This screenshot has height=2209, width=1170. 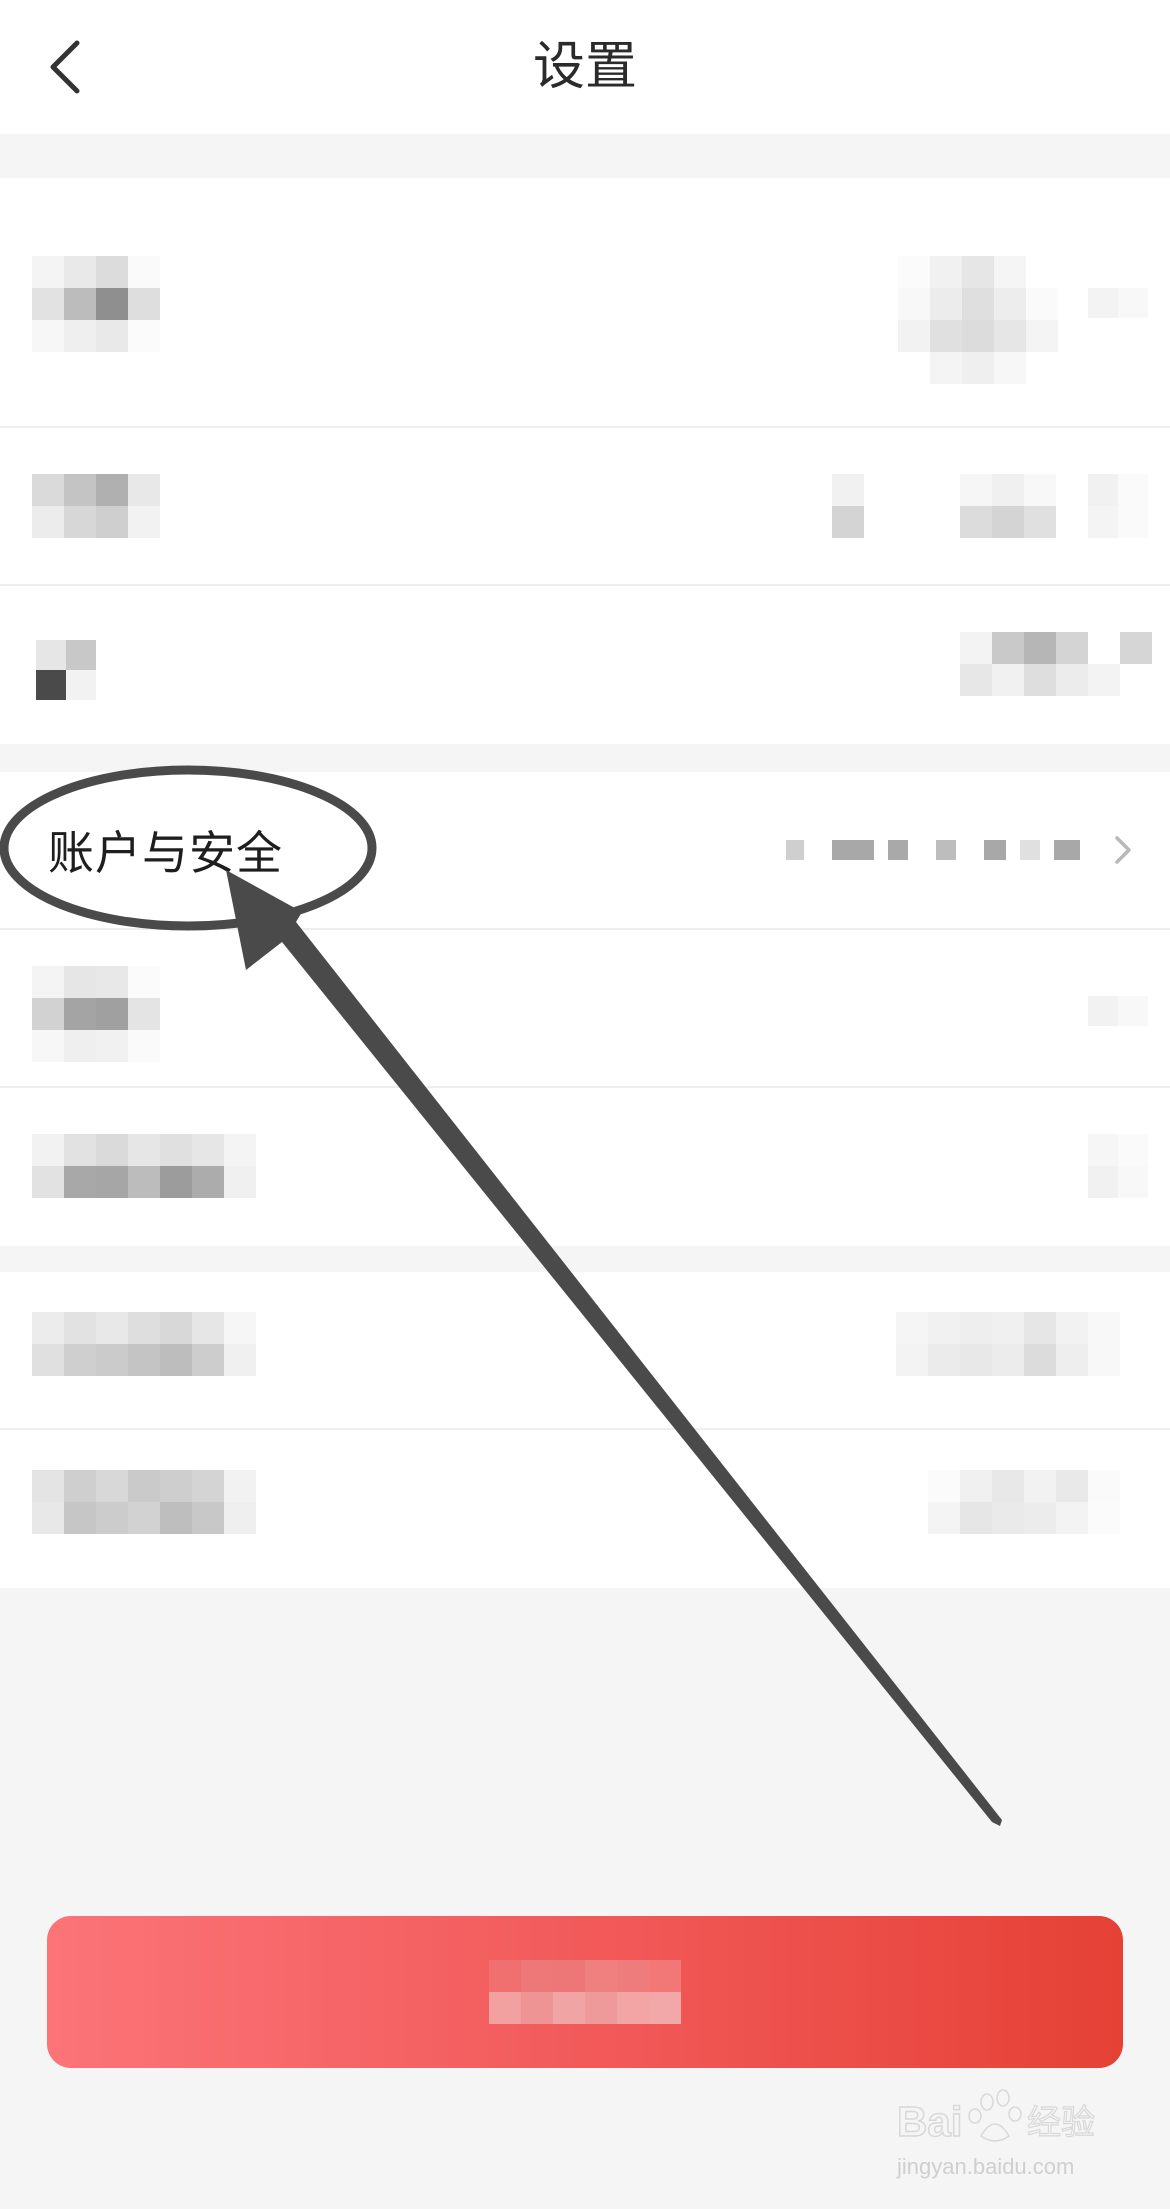 What do you see at coordinates (985, 2166) in the screenshot?
I see `watermark-site: jingyan.baidu.com` at bounding box center [985, 2166].